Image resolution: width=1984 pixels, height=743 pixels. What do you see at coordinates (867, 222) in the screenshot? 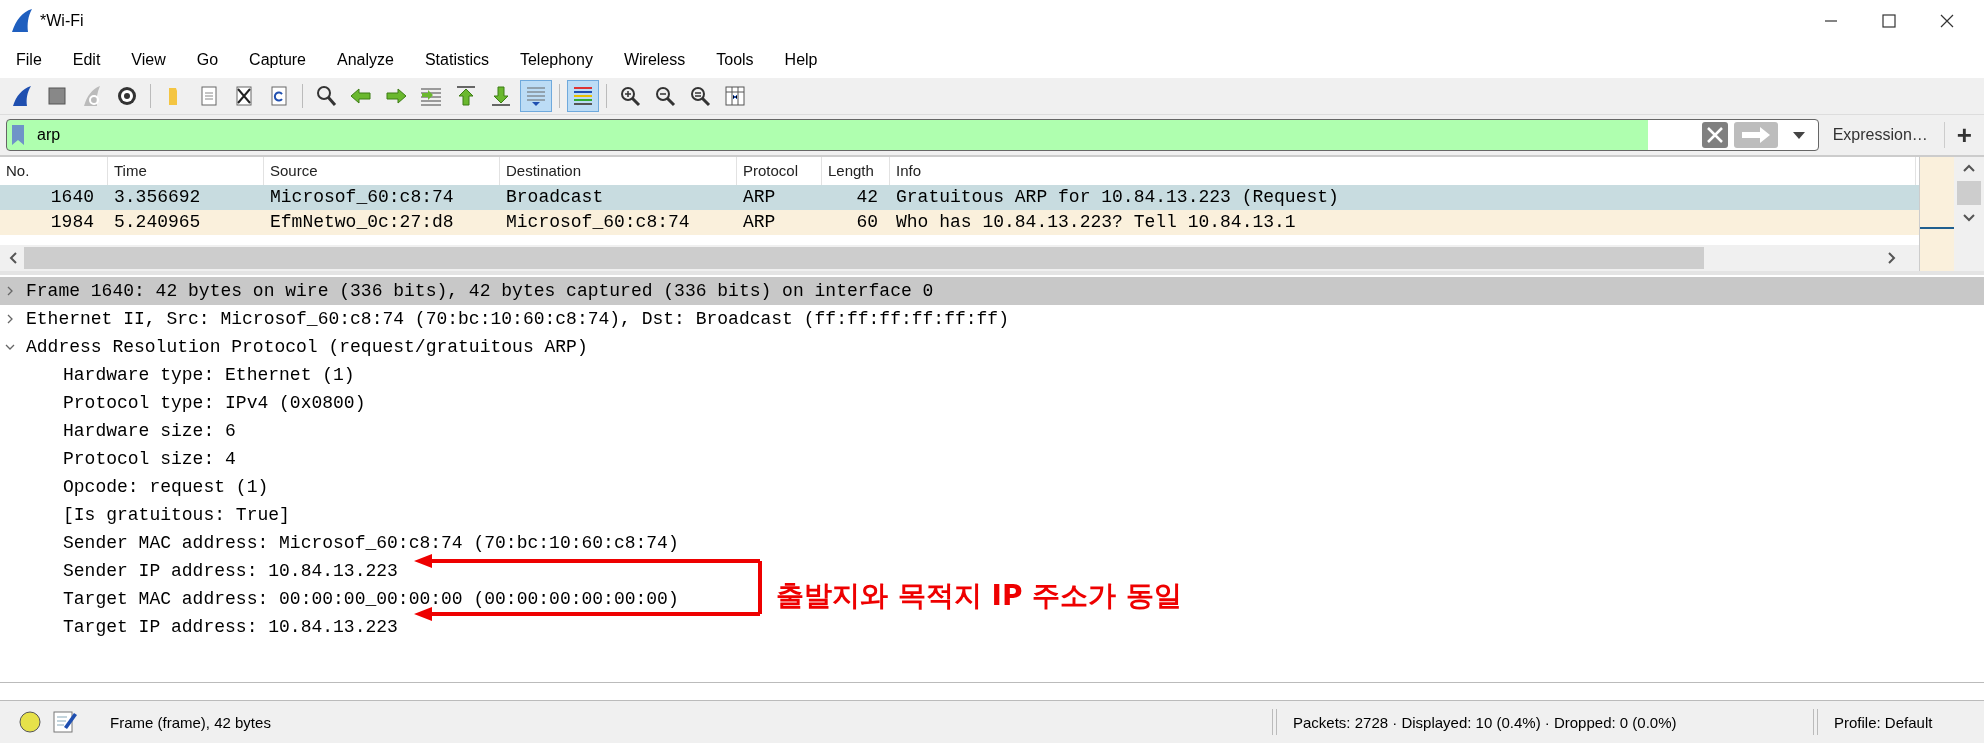
I see `table-cell-text: 60` at bounding box center [867, 222].